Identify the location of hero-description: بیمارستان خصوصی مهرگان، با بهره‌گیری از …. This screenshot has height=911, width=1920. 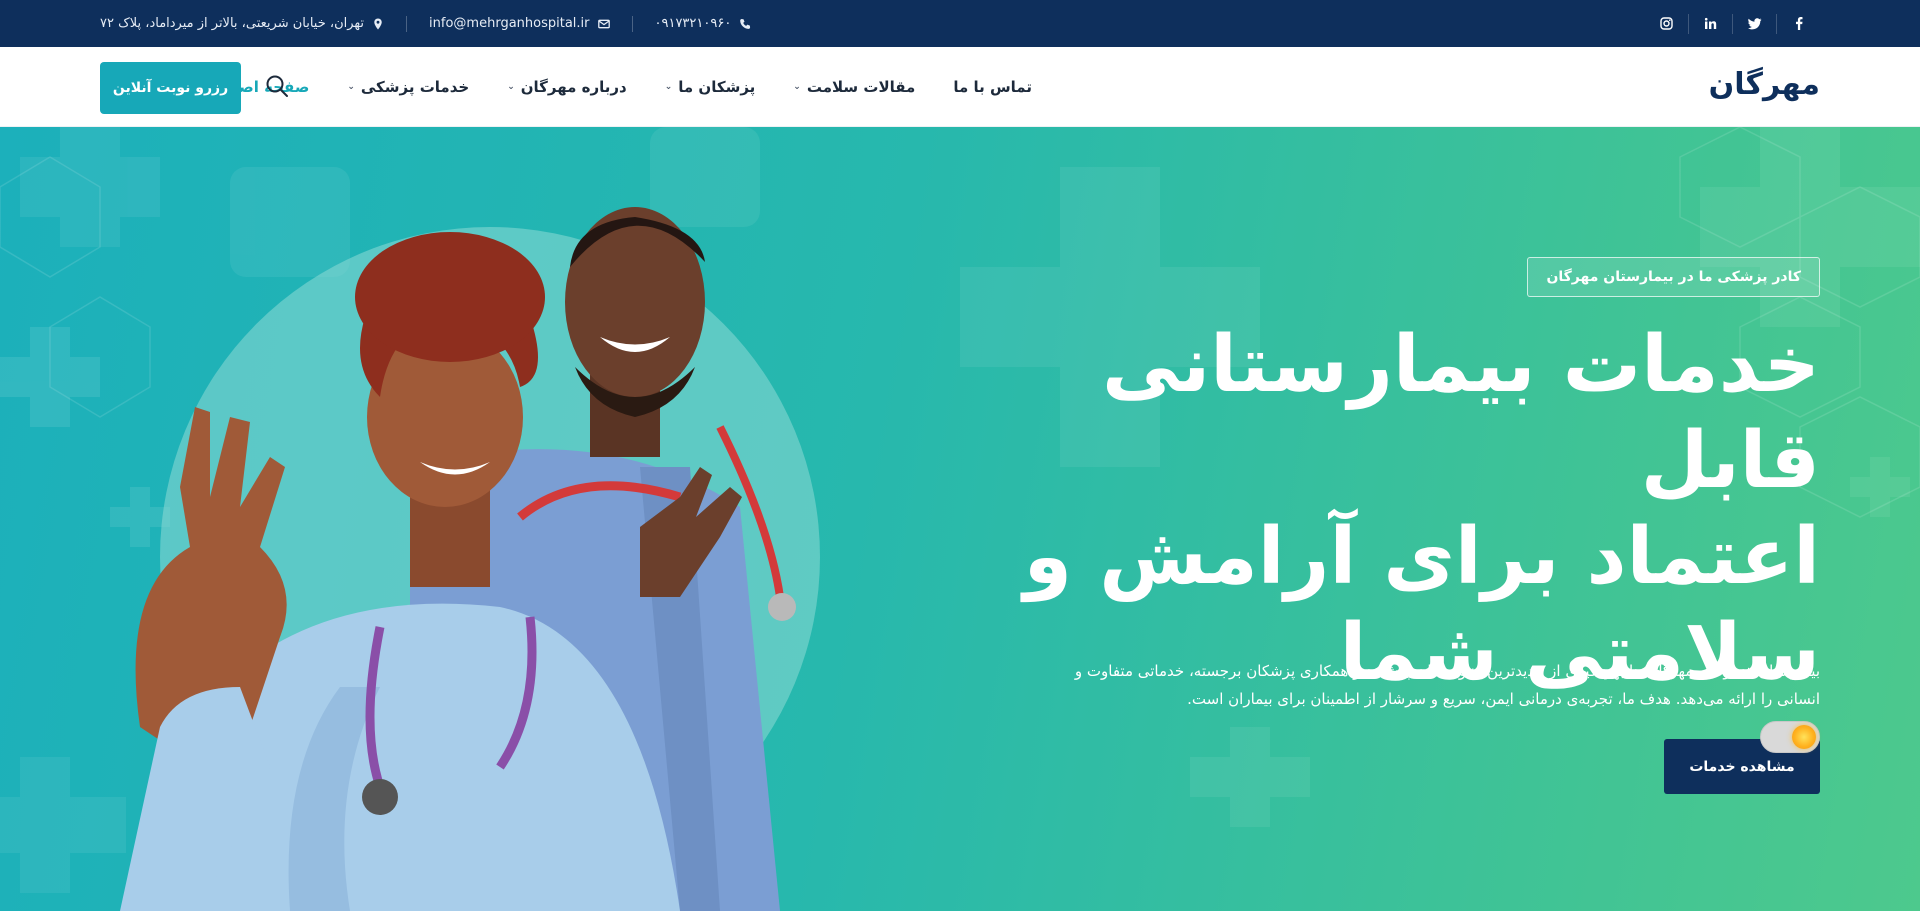
(1440, 685).